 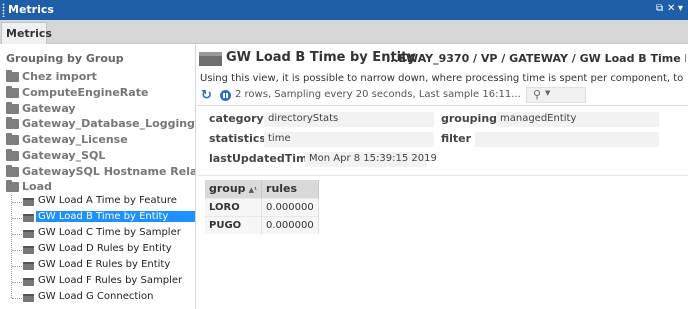 What do you see at coordinates (236, 118) in the screenshot?
I see `category-label: category` at bounding box center [236, 118].